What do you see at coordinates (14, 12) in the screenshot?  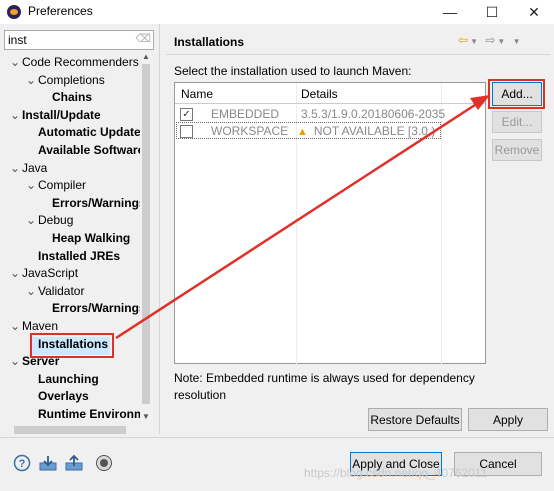 I see `eclipse-app-icon` at bounding box center [14, 12].